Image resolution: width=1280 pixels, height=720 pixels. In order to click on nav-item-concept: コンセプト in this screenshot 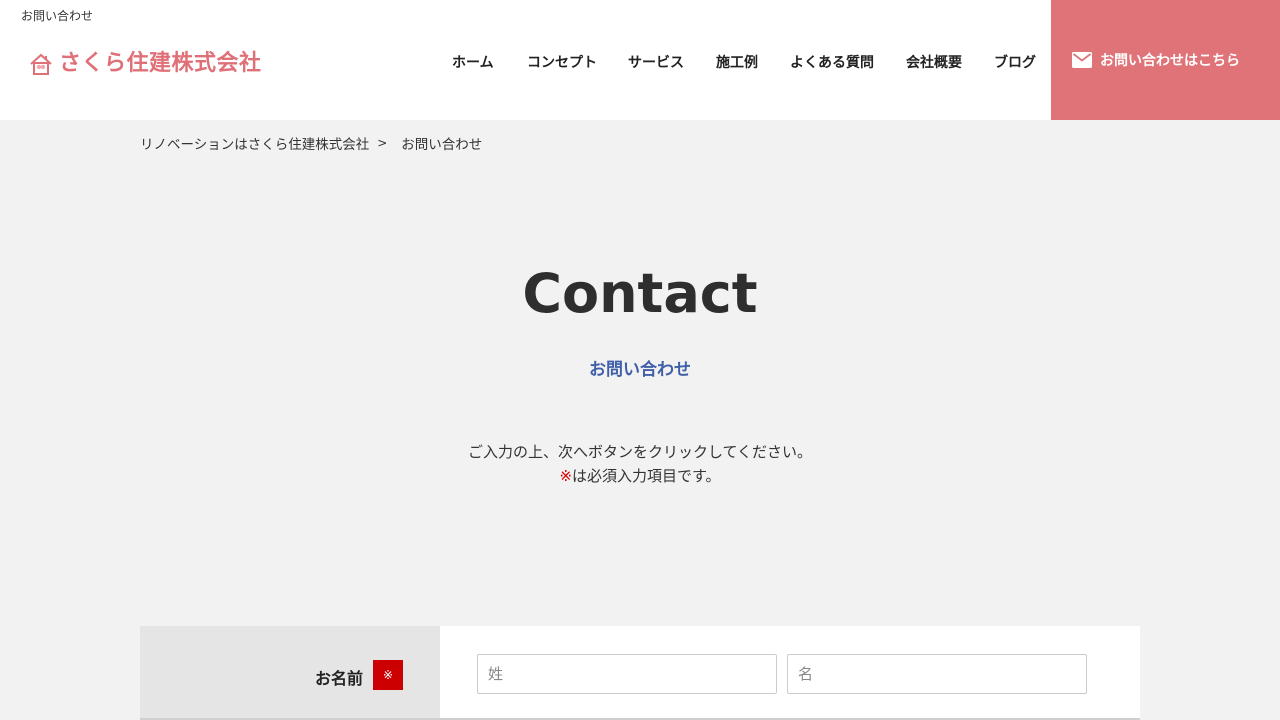, I will do `click(562, 62)`.